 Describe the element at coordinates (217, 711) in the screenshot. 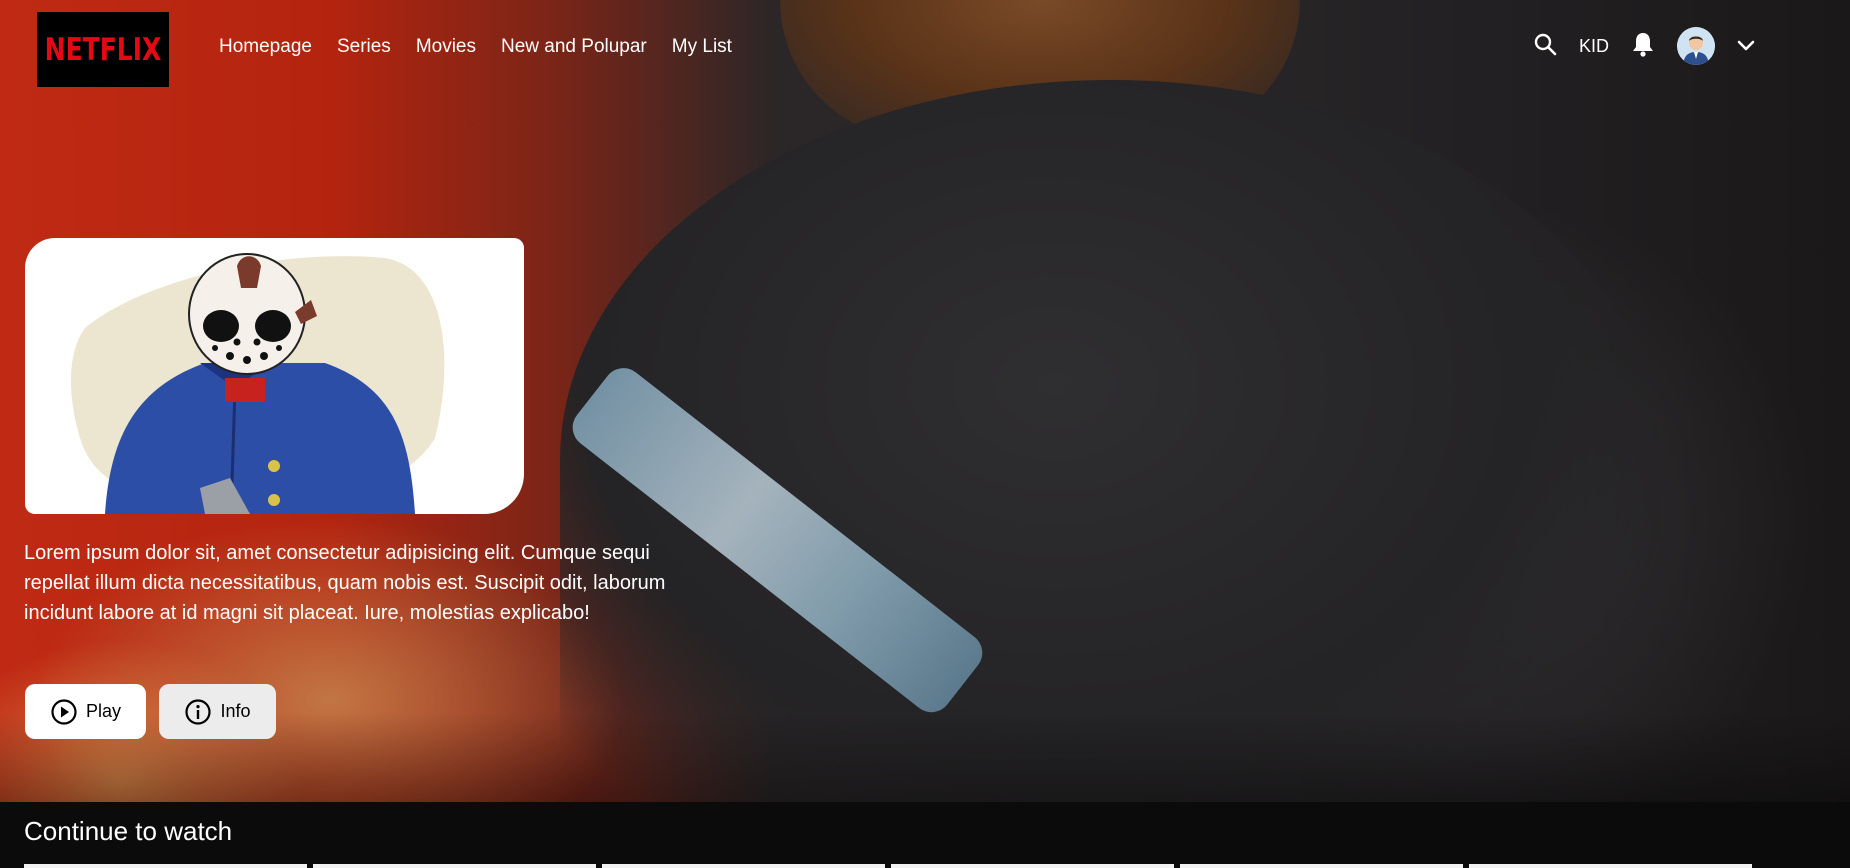

I see `info-button: Info` at that location.